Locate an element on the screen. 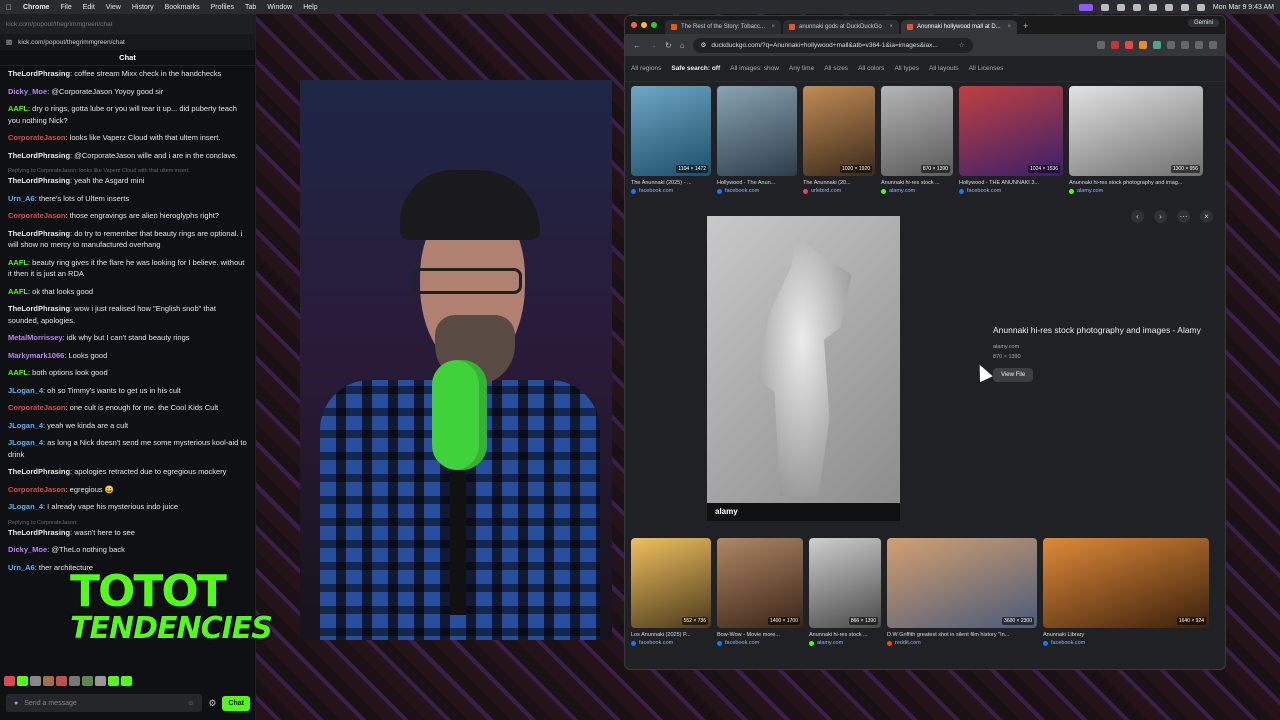  menubar-item-help: Help is located at coordinates (310, 7).